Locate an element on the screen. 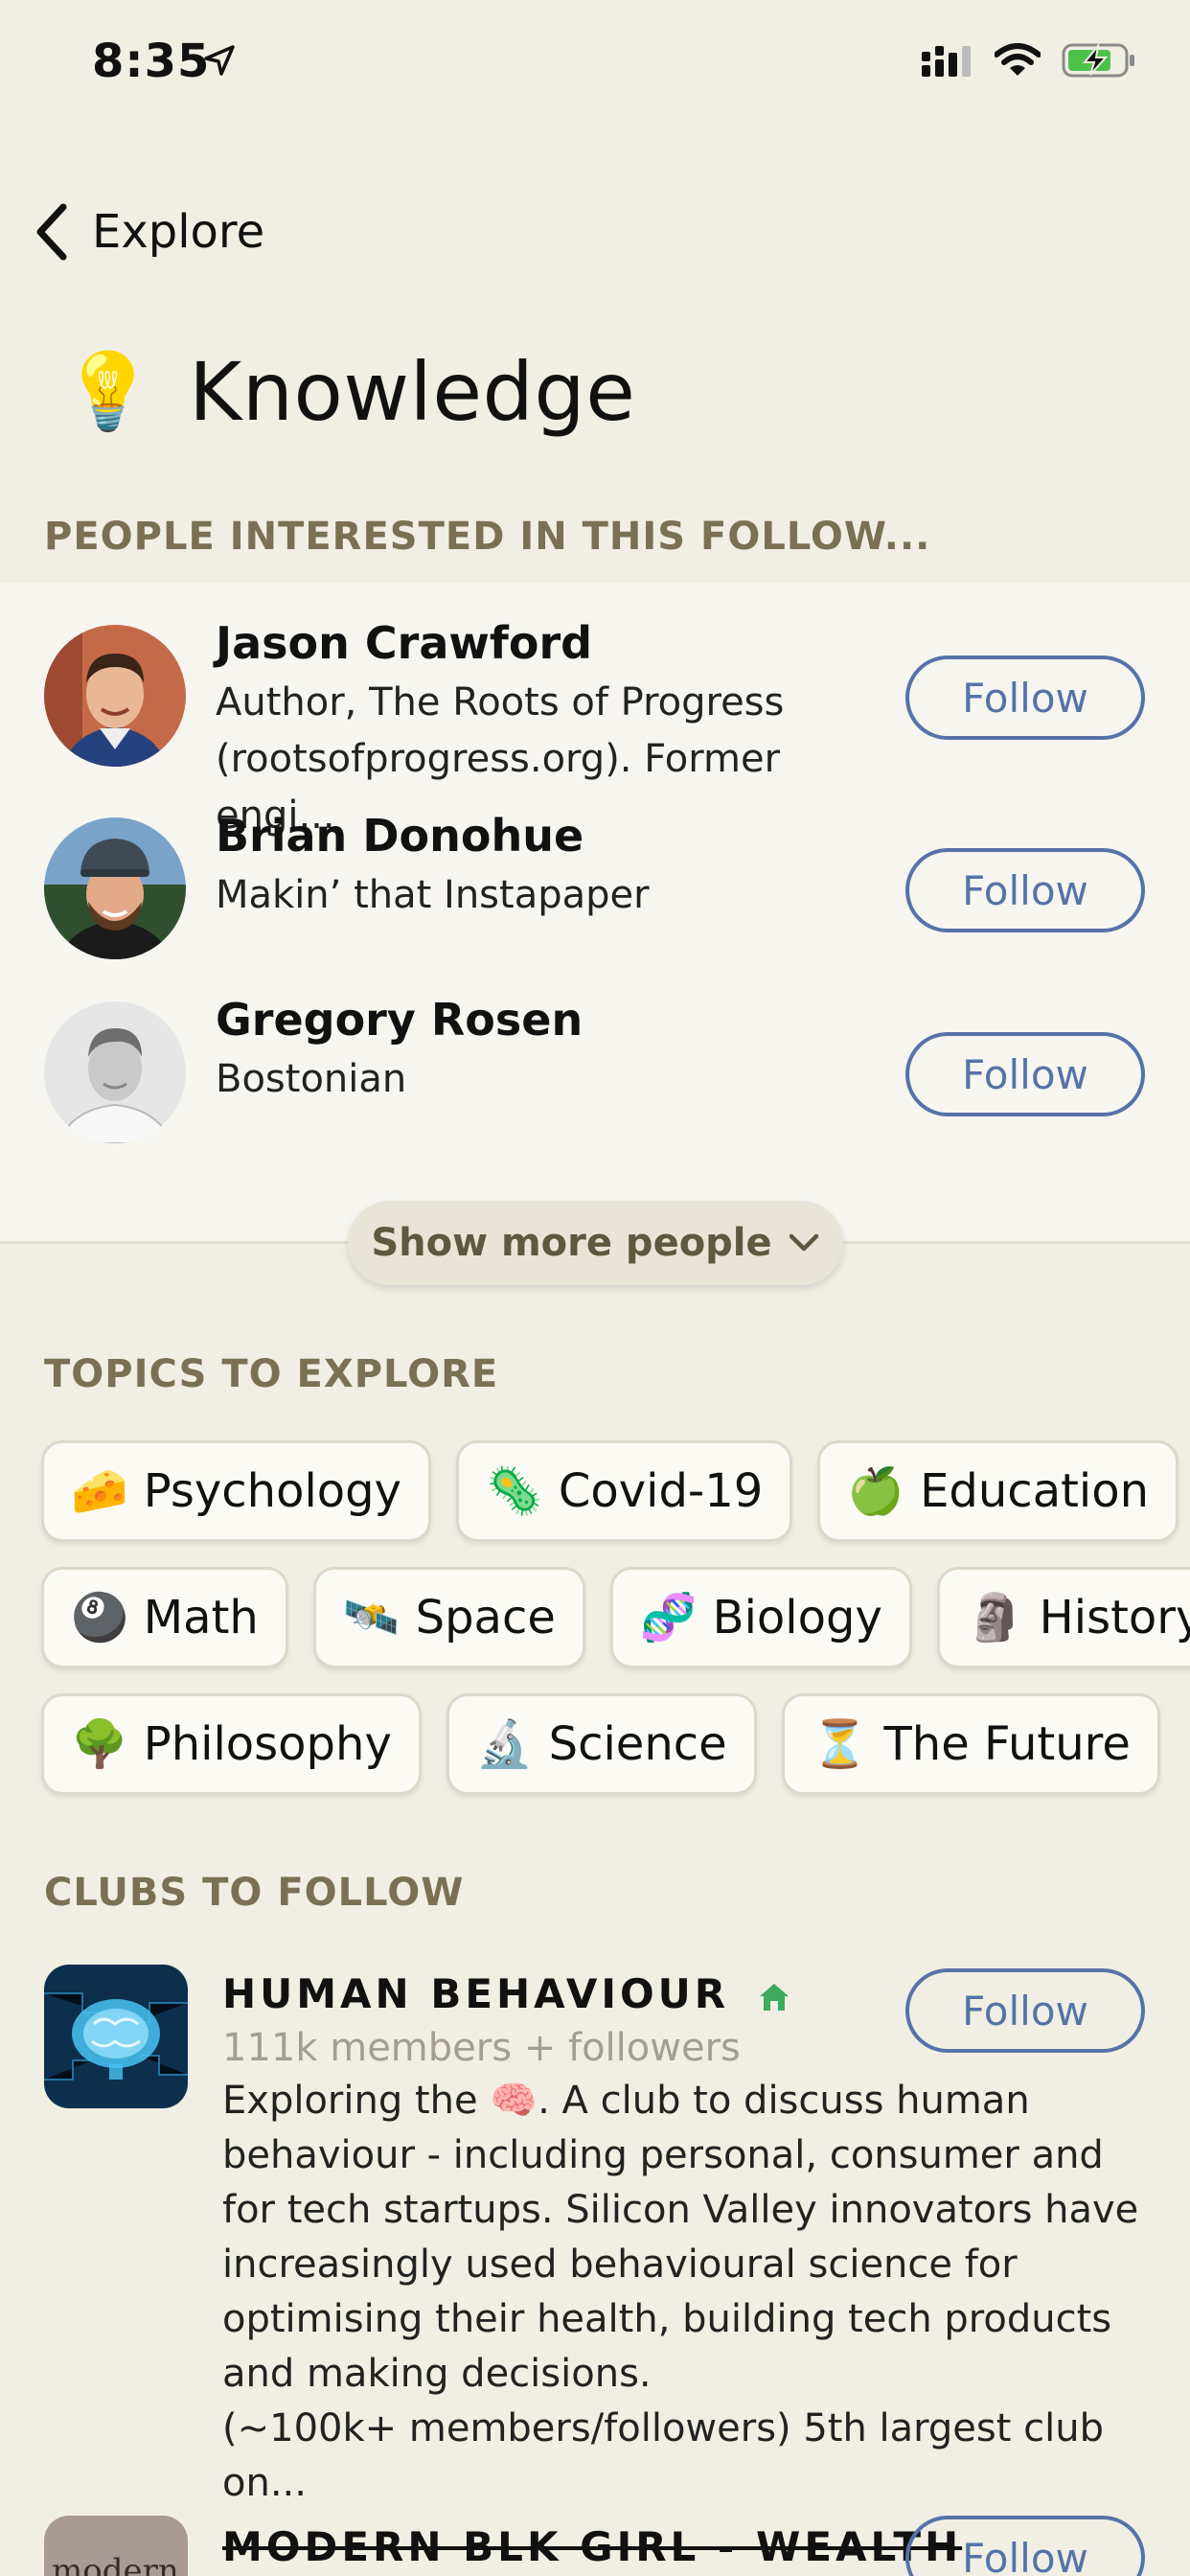 This screenshot has width=1190, height=2576. microscope-icon: 🔬 is located at coordinates (505, 1744).